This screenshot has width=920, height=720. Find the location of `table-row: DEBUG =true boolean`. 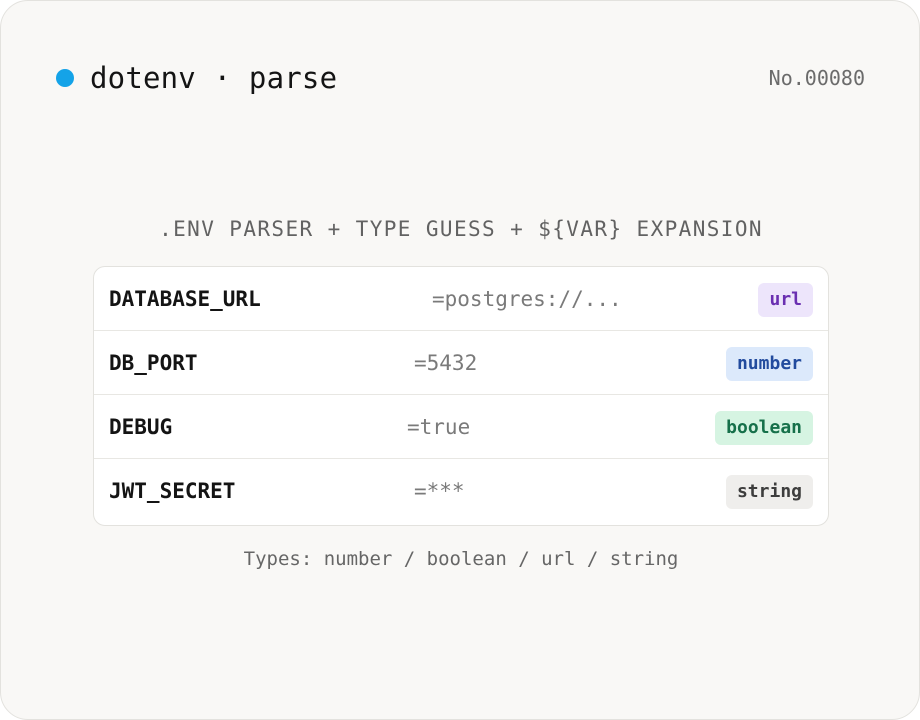

table-row: DEBUG =true boolean is located at coordinates (461, 427).